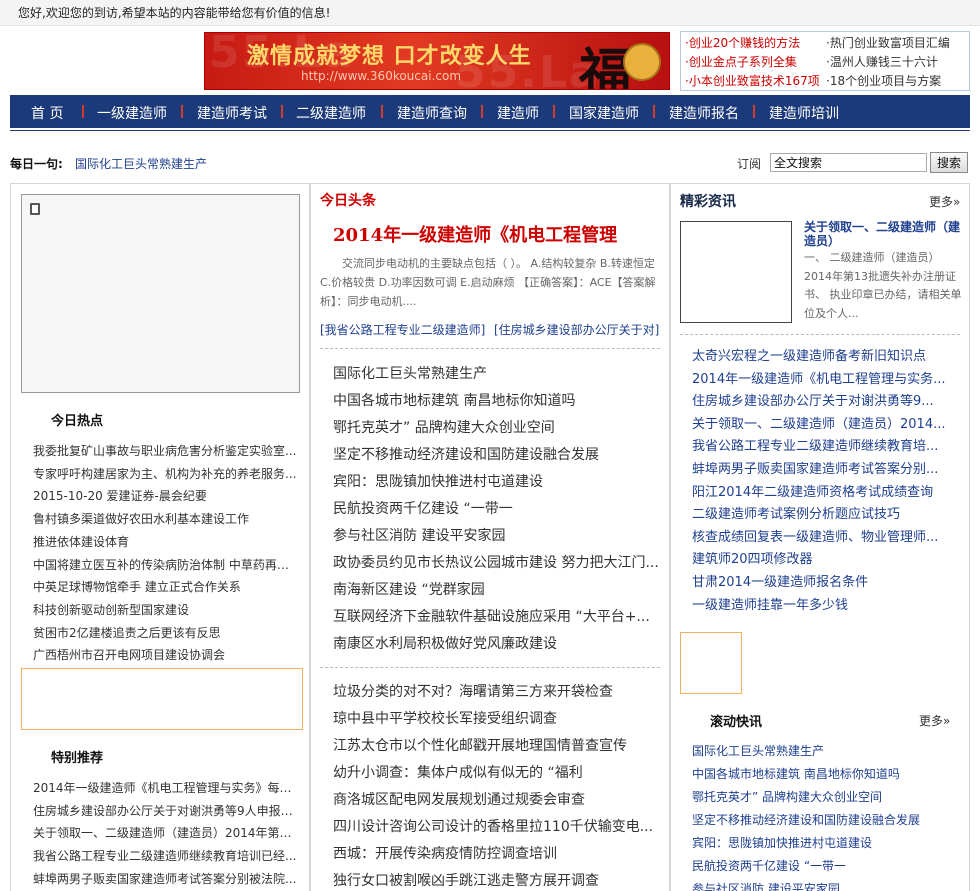 The image size is (980, 891). I want to click on news-link: 南海新区建设 “党群家园, so click(409, 590).